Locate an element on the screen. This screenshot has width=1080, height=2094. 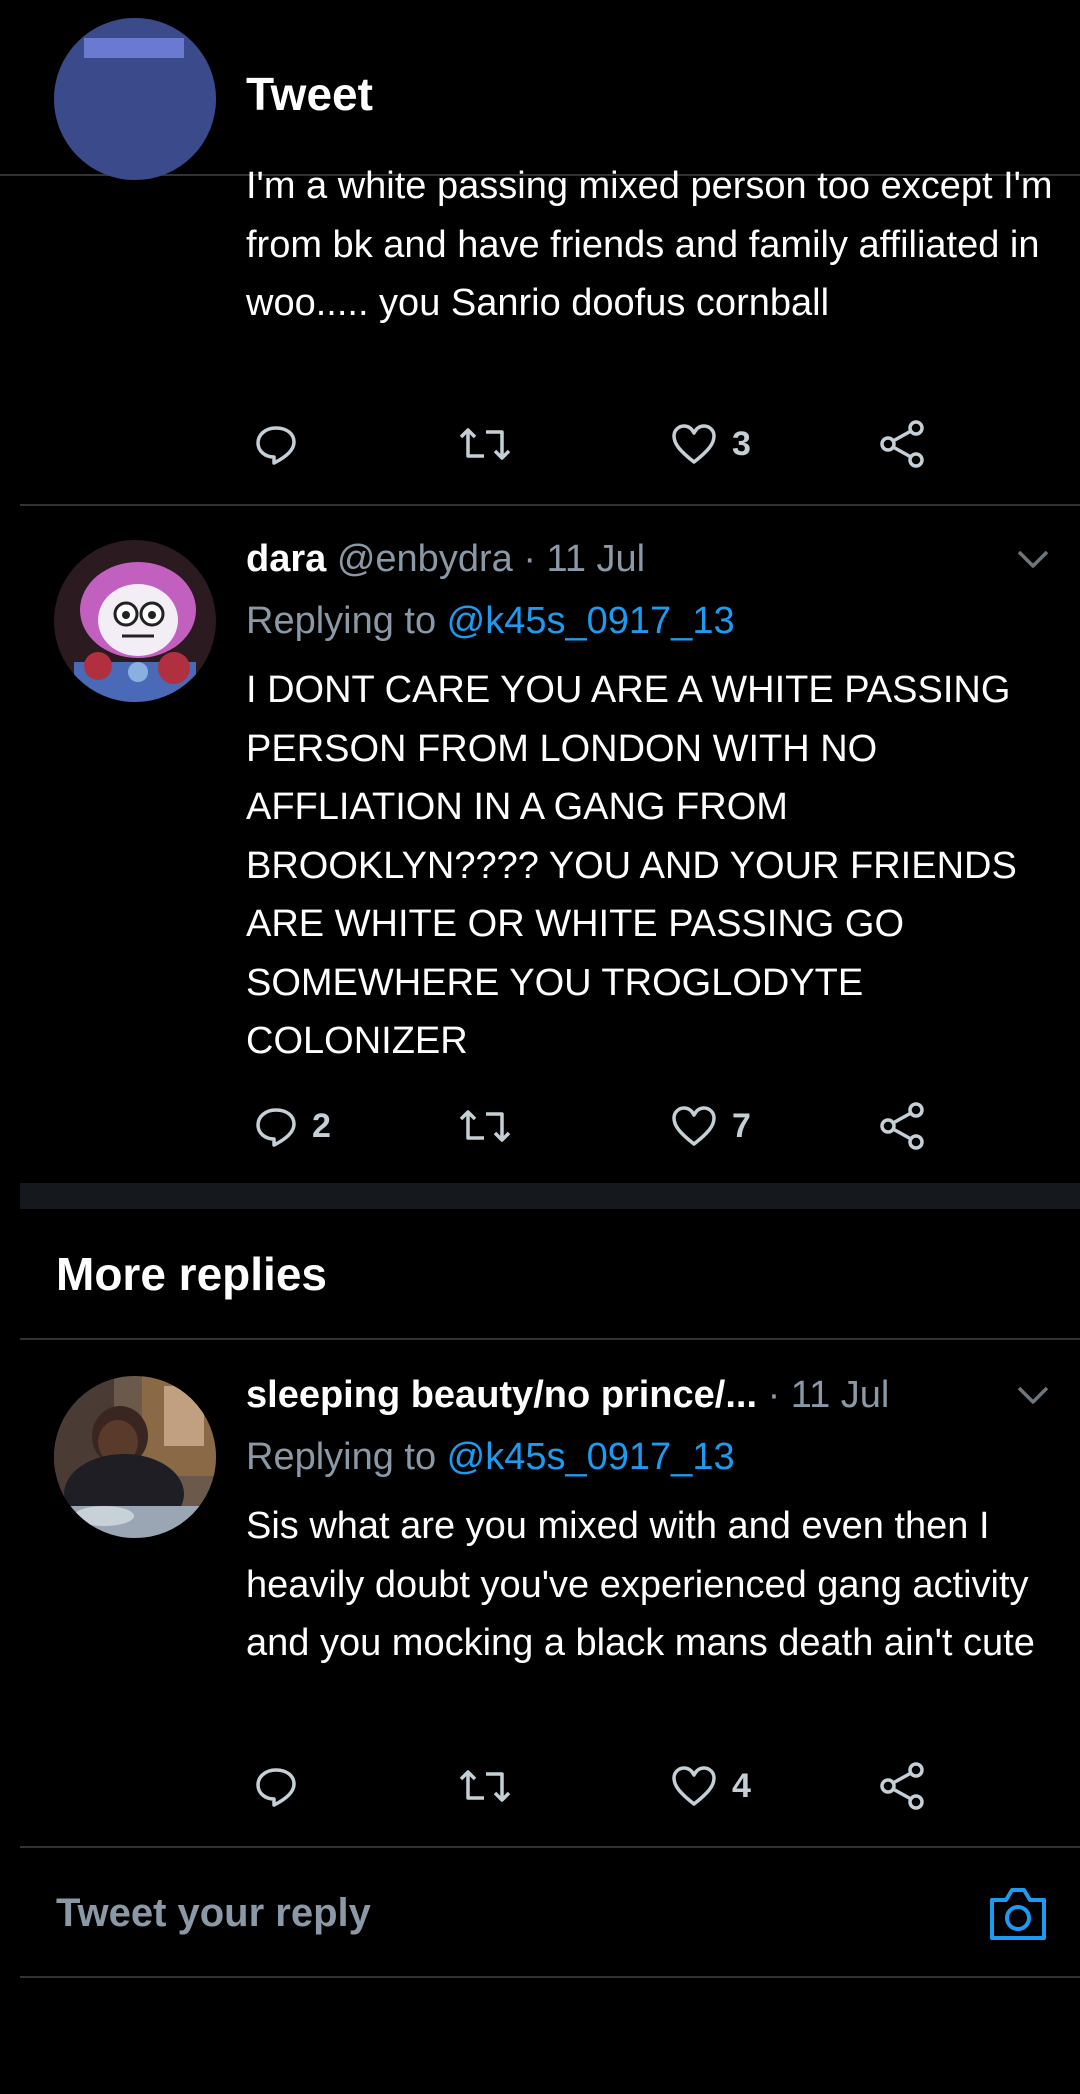
like-button: 7 is located at coordinates (710, 1126).